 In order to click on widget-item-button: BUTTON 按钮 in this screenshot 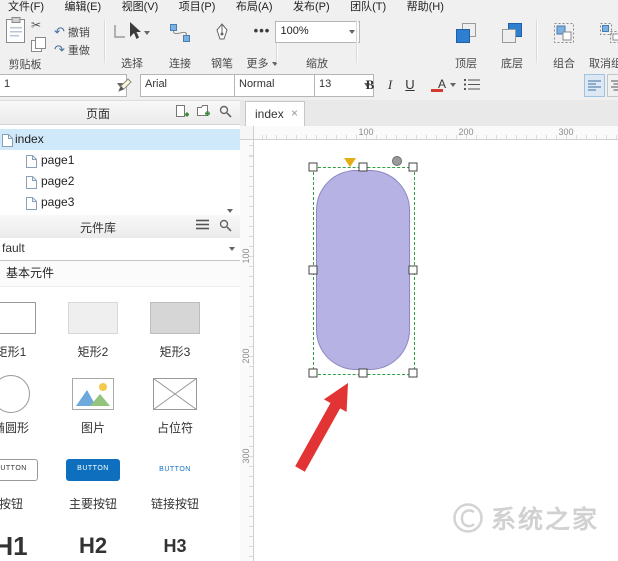, I will do `click(26, 476)`.